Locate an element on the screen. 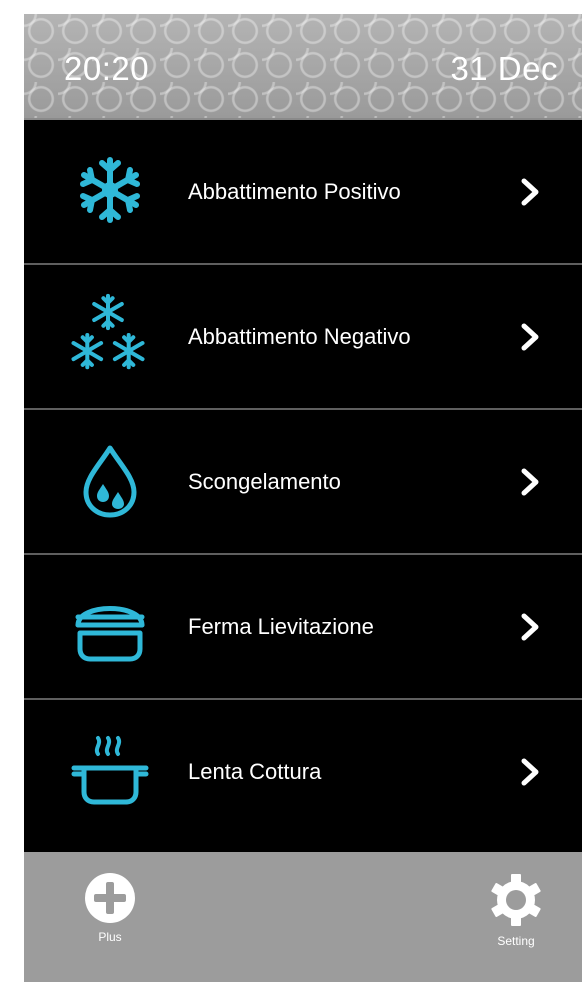 This screenshot has width=582, height=982. setting-button: Setting is located at coordinates (516, 910).